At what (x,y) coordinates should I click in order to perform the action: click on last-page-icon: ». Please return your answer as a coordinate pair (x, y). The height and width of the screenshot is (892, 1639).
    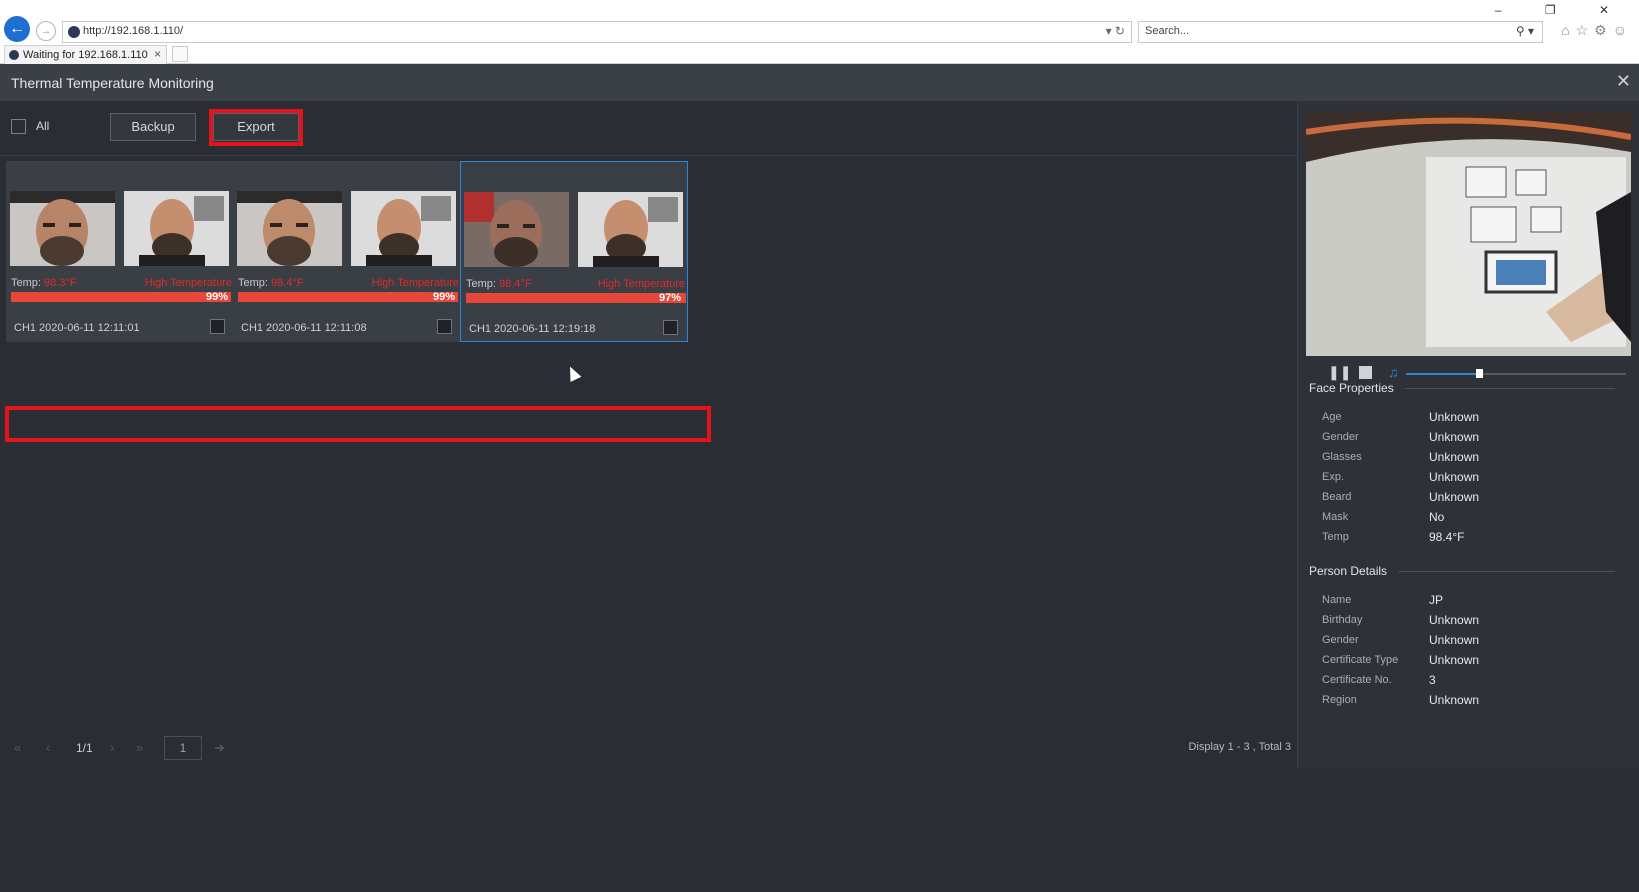
    Looking at the image, I should click on (139, 747).